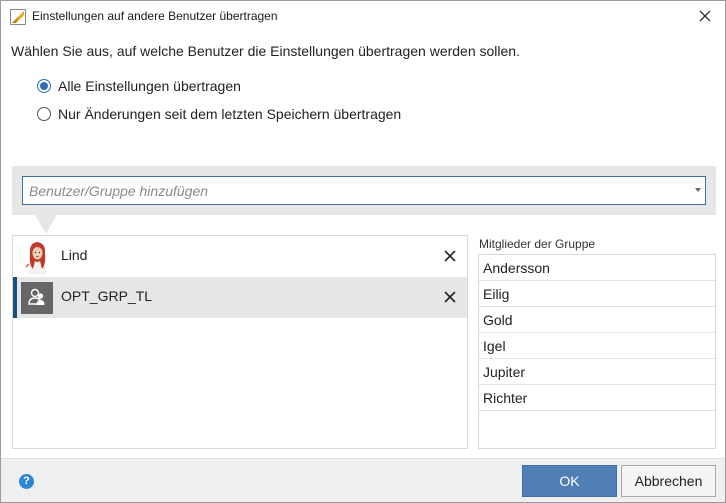  What do you see at coordinates (18, 17) in the screenshot?
I see `settings-transfer-icon` at bounding box center [18, 17].